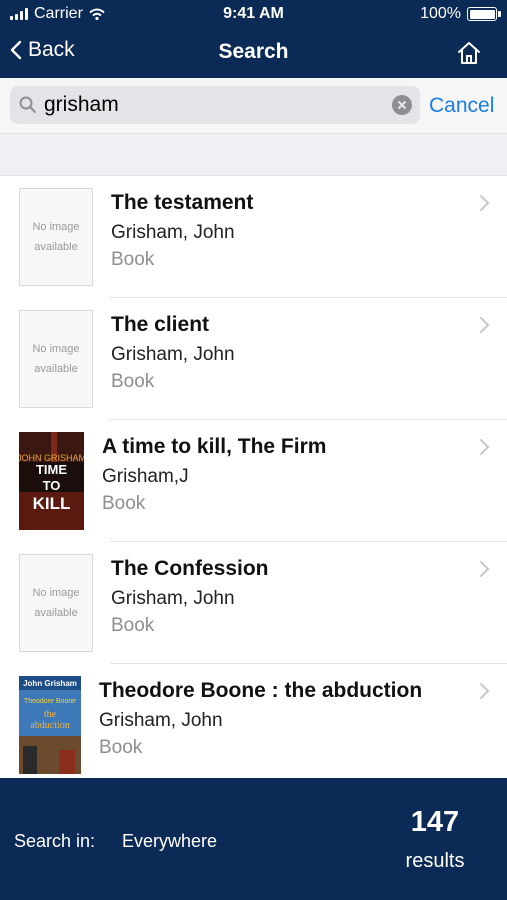  I want to click on result-title: Theodore Boone : the abduction, so click(261, 690).